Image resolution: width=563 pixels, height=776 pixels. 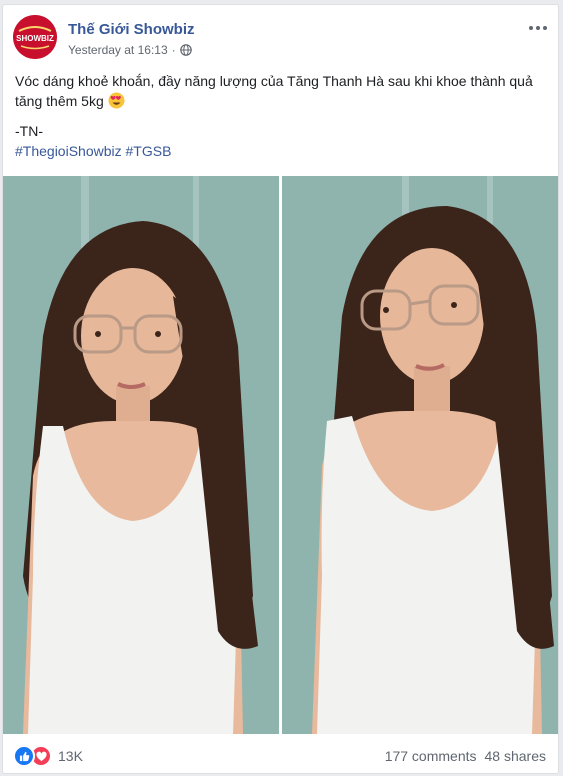 What do you see at coordinates (515, 756) in the screenshot?
I see `shares-count-link: 48 shares` at bounding box center [515, 756].